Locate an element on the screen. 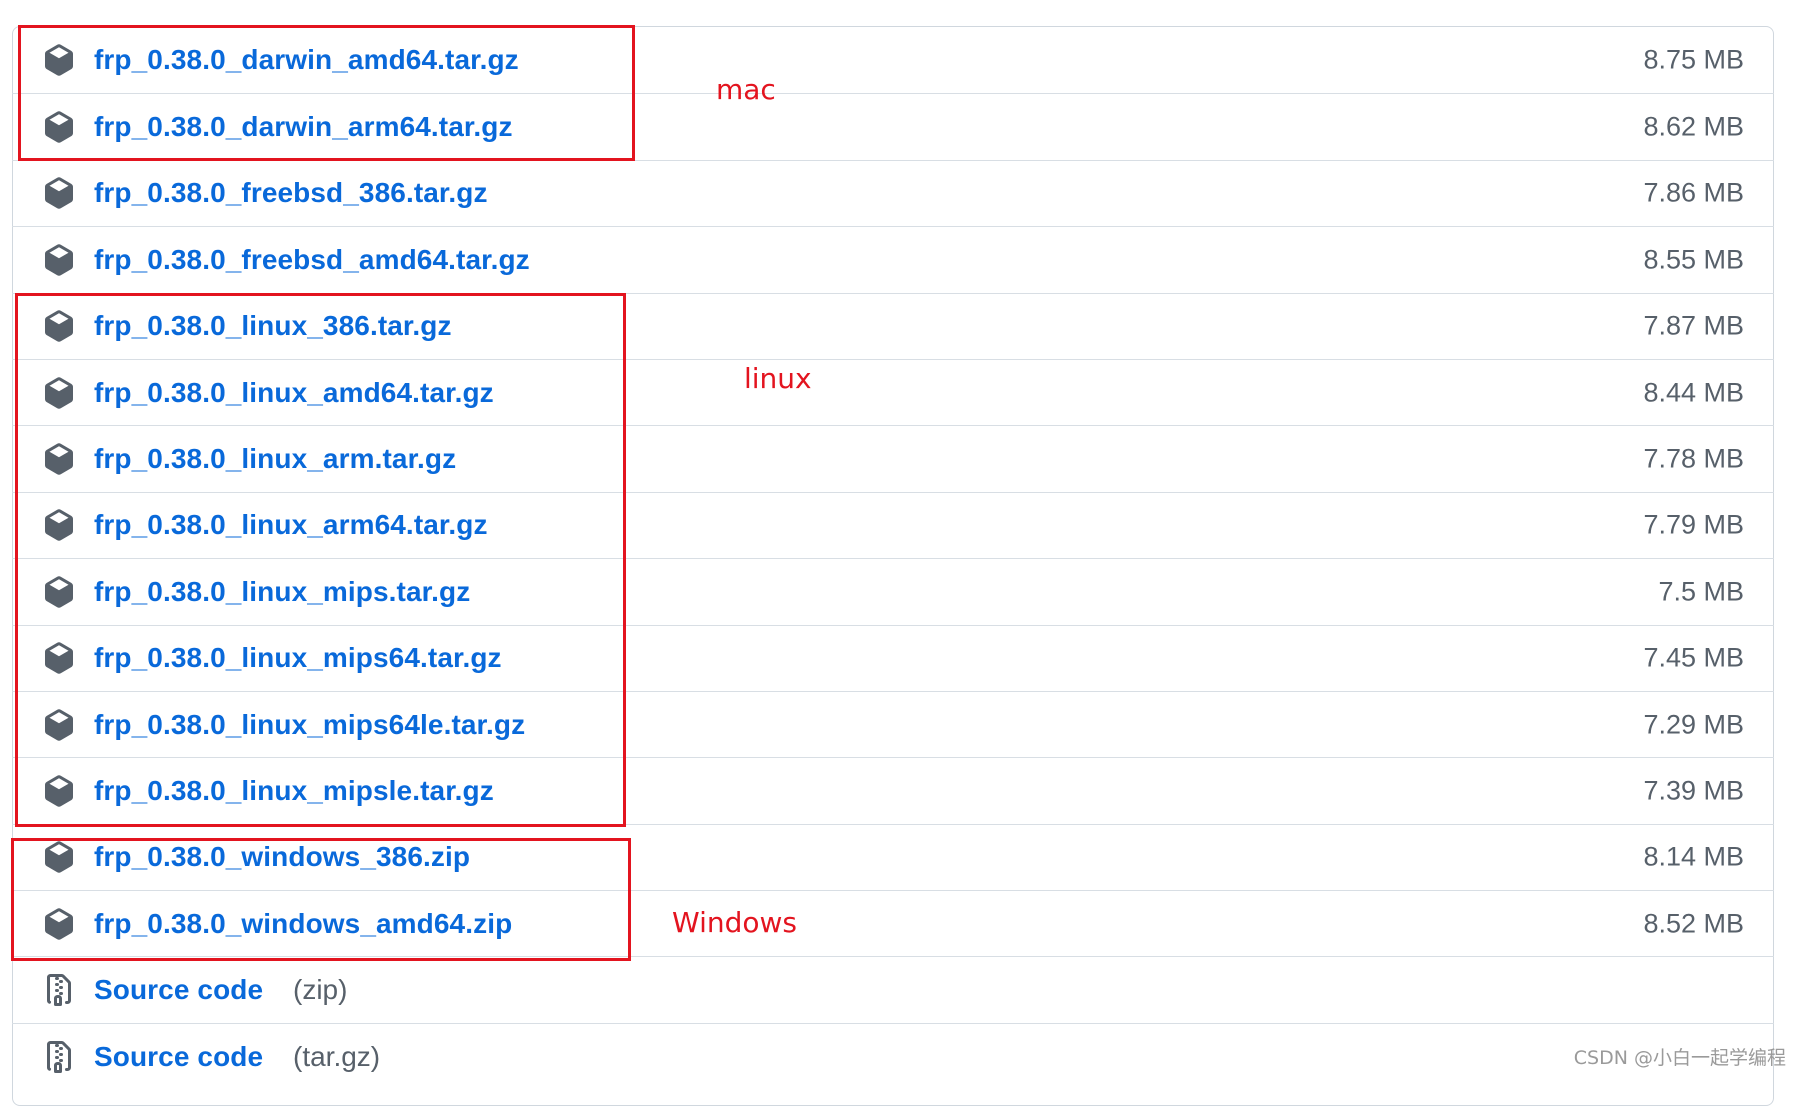 Image resolution: width=1794 pixels, height=1106 pixels. source-code-row: Source code (tar.gz) is located at coordinates (893, 1055).